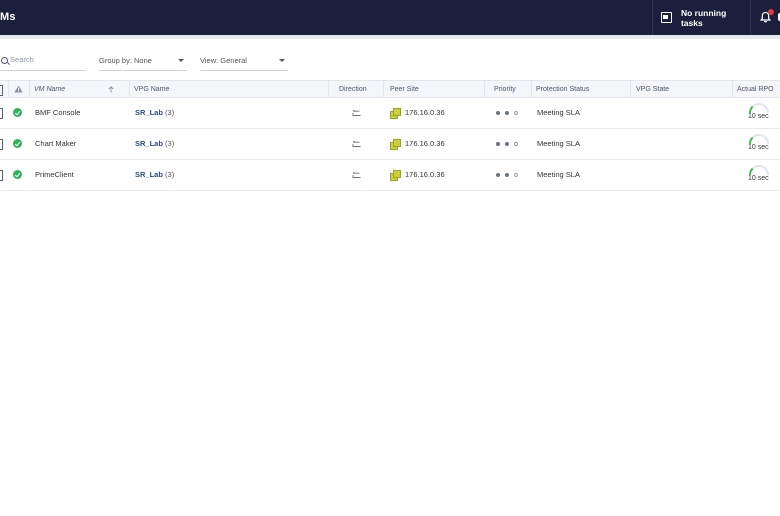  What do you see at coordinates (765, 17) in the screenshot?
I see `notifications-button` at bounding box center [765, 17].